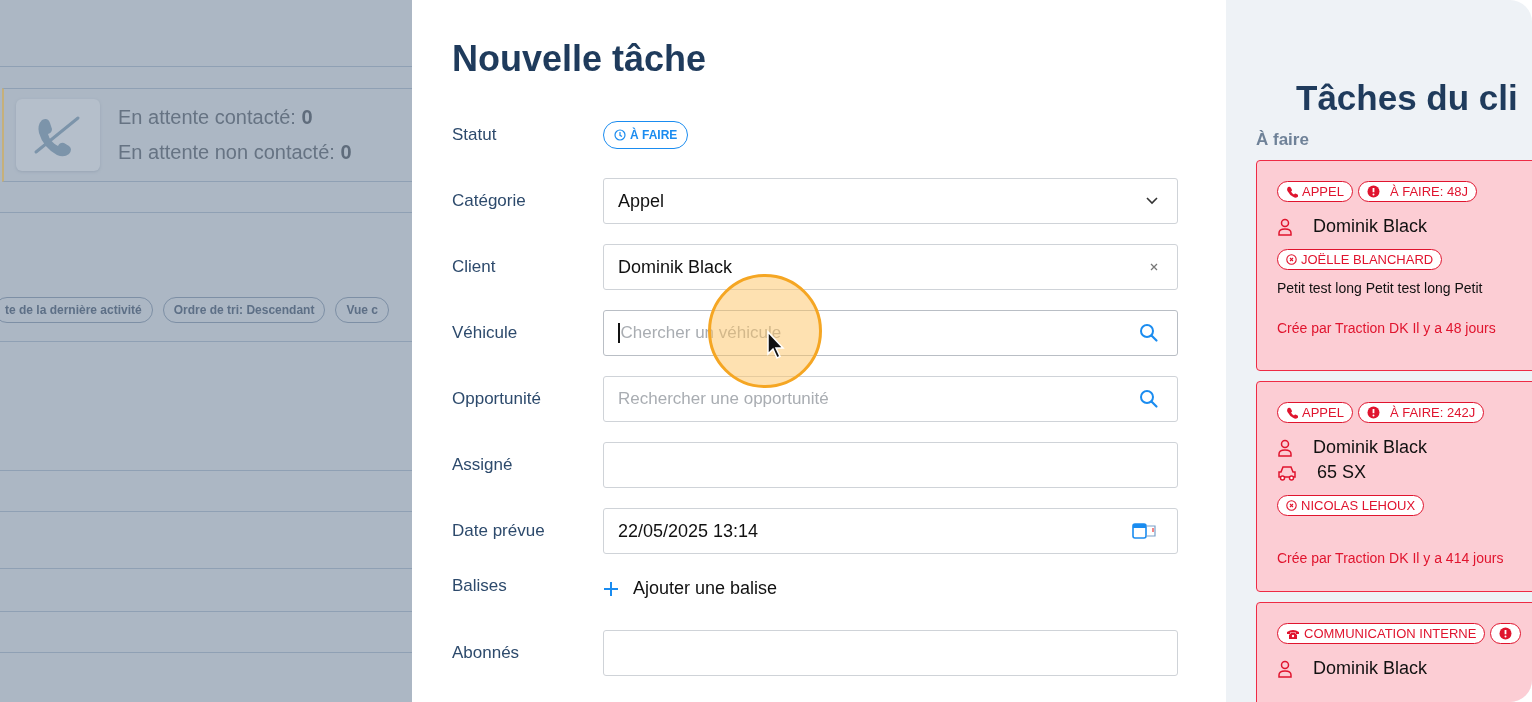  I want to click on calendar-icon, so click(1145, 531).